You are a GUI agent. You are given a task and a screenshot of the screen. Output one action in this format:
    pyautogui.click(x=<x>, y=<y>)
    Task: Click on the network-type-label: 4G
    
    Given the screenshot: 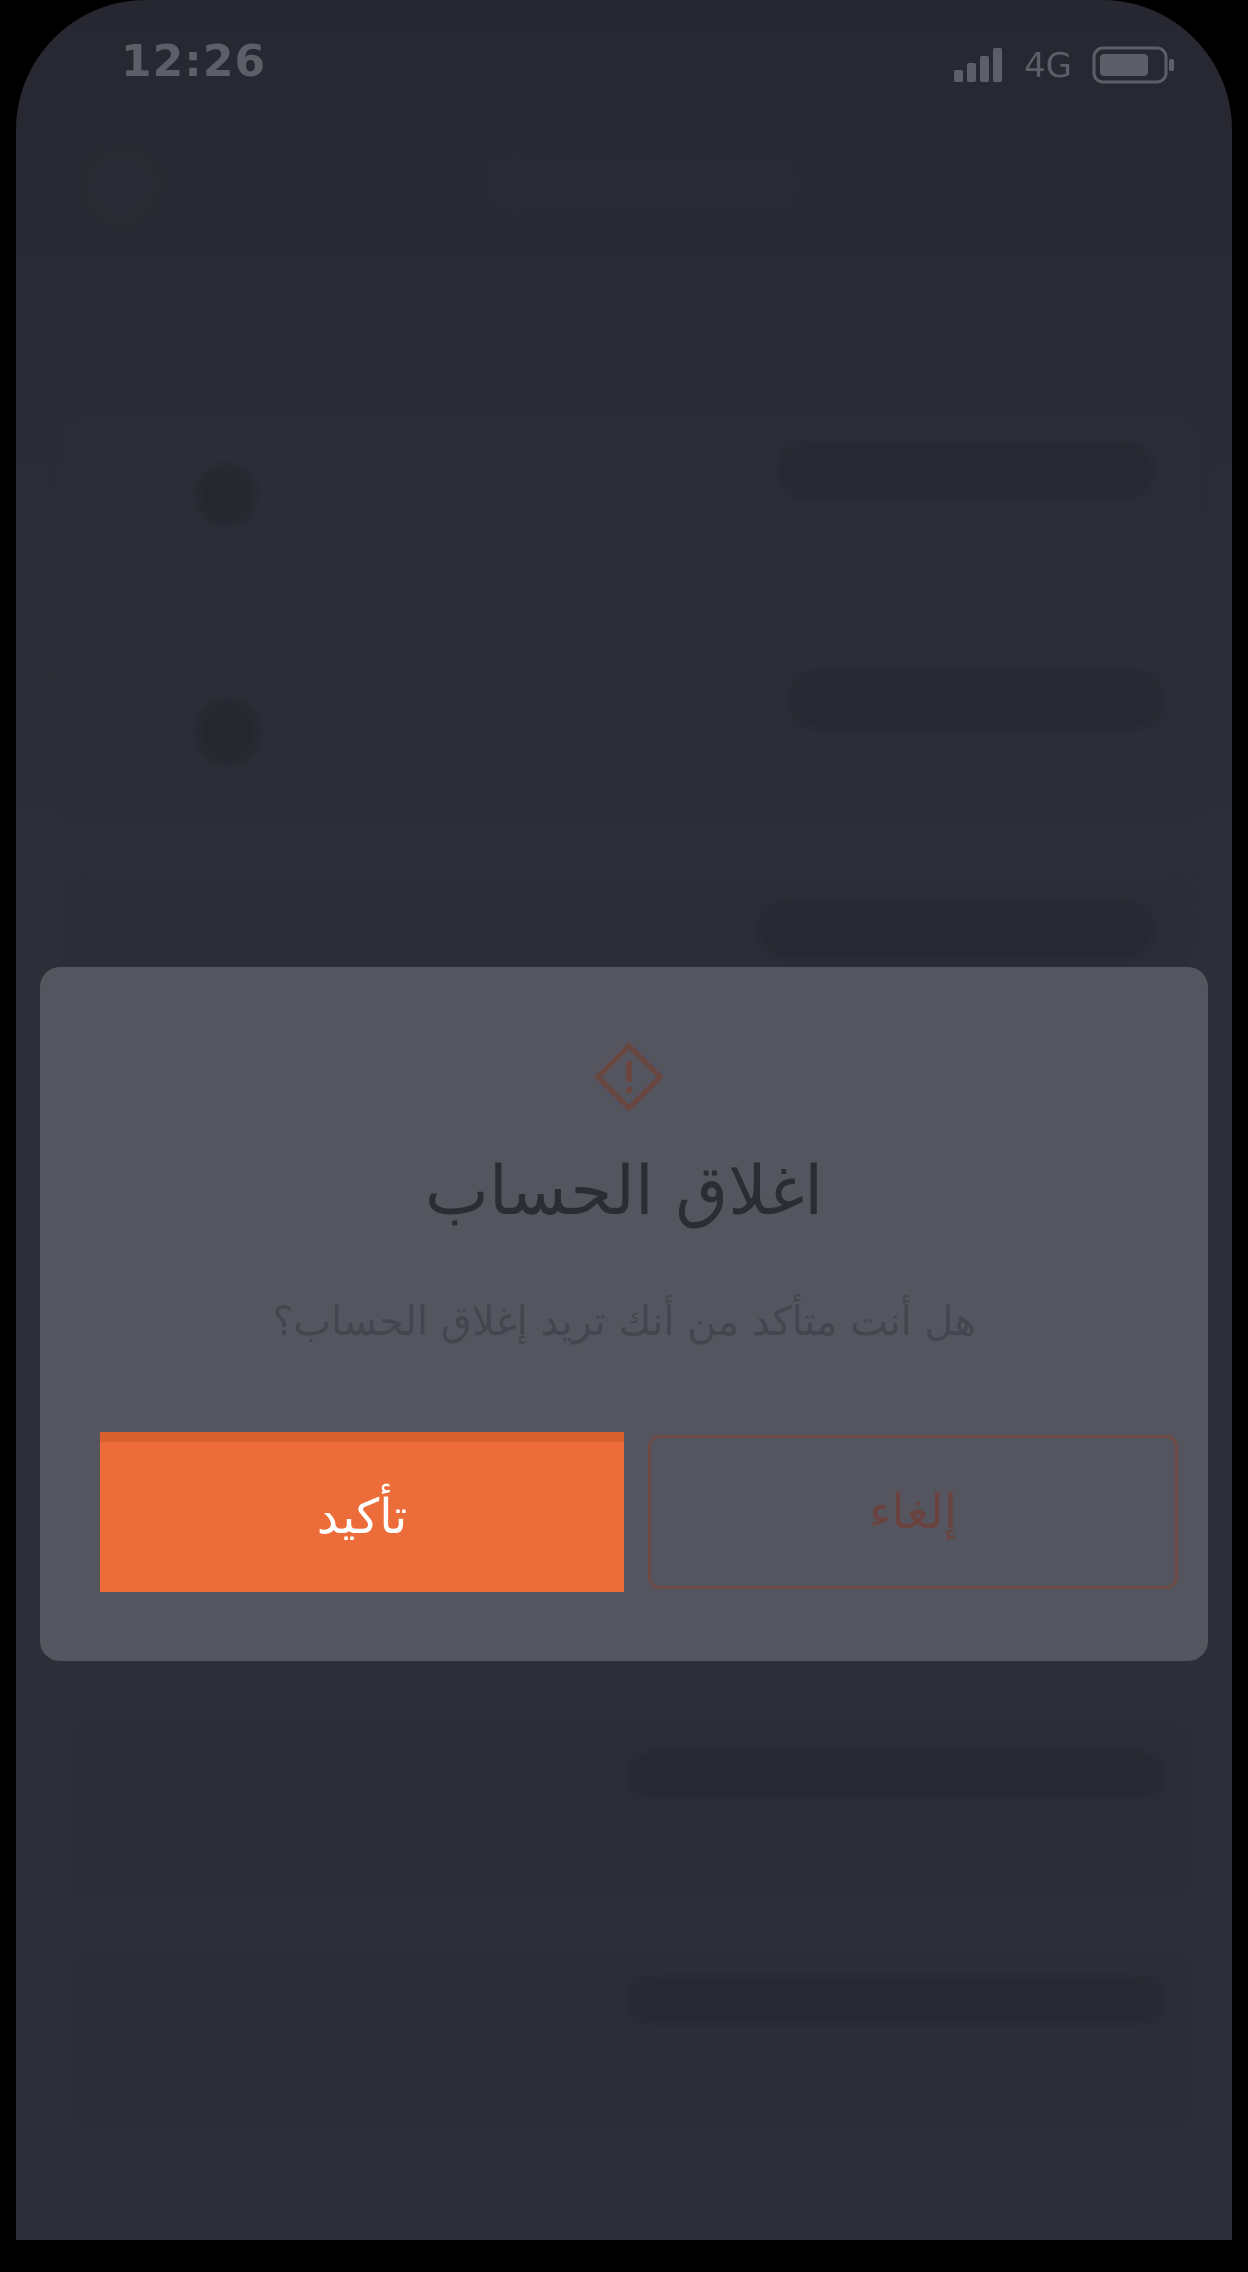 What is the action you would take?
    pyautogui.click(x=1048, y=66)
    